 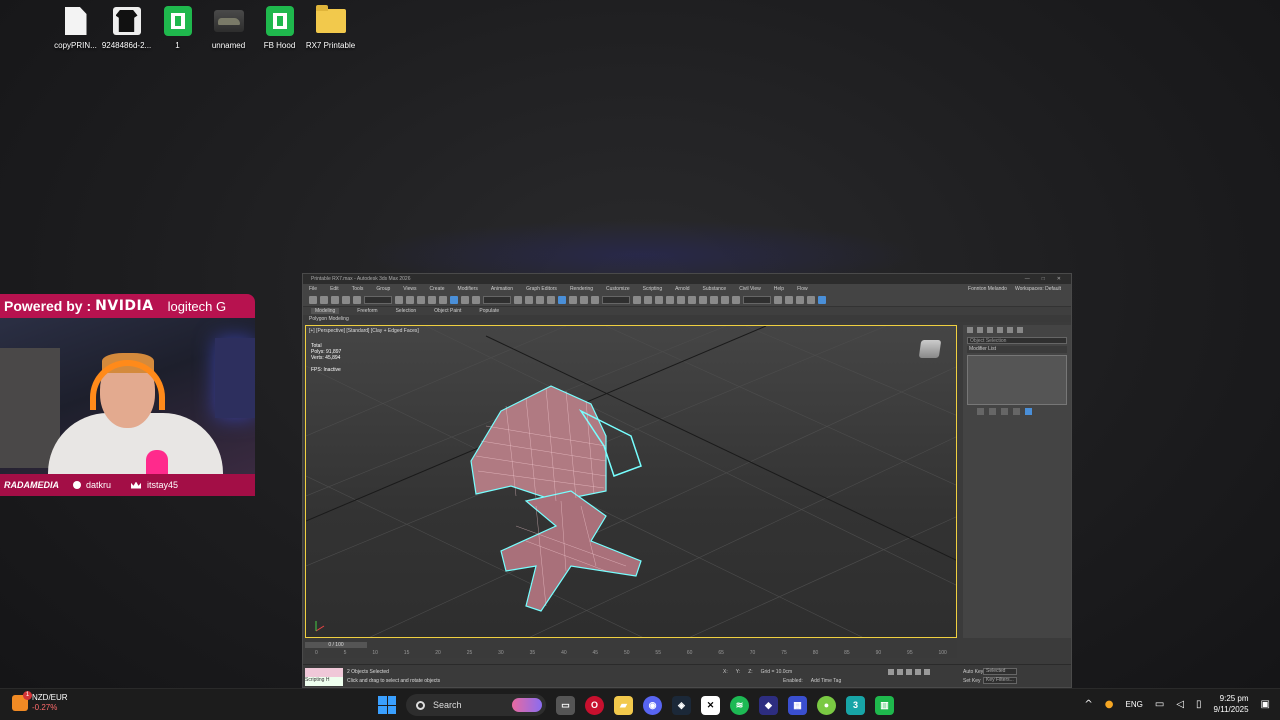 What do you see at coordinates (581, 289) in the screenshot?
I see `menu-rendering: Rendering` at bounding box center [581, 289].